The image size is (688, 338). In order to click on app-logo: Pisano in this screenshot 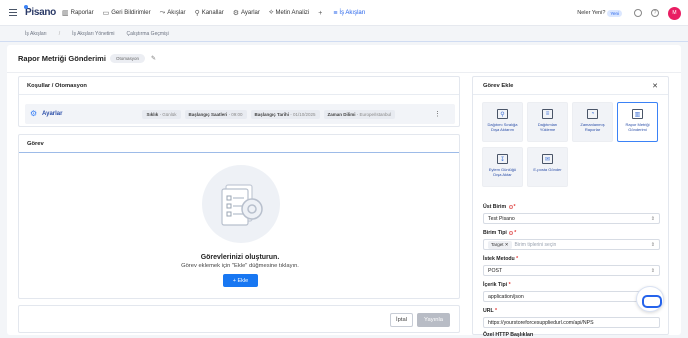, I will do `click(40, 11)`.